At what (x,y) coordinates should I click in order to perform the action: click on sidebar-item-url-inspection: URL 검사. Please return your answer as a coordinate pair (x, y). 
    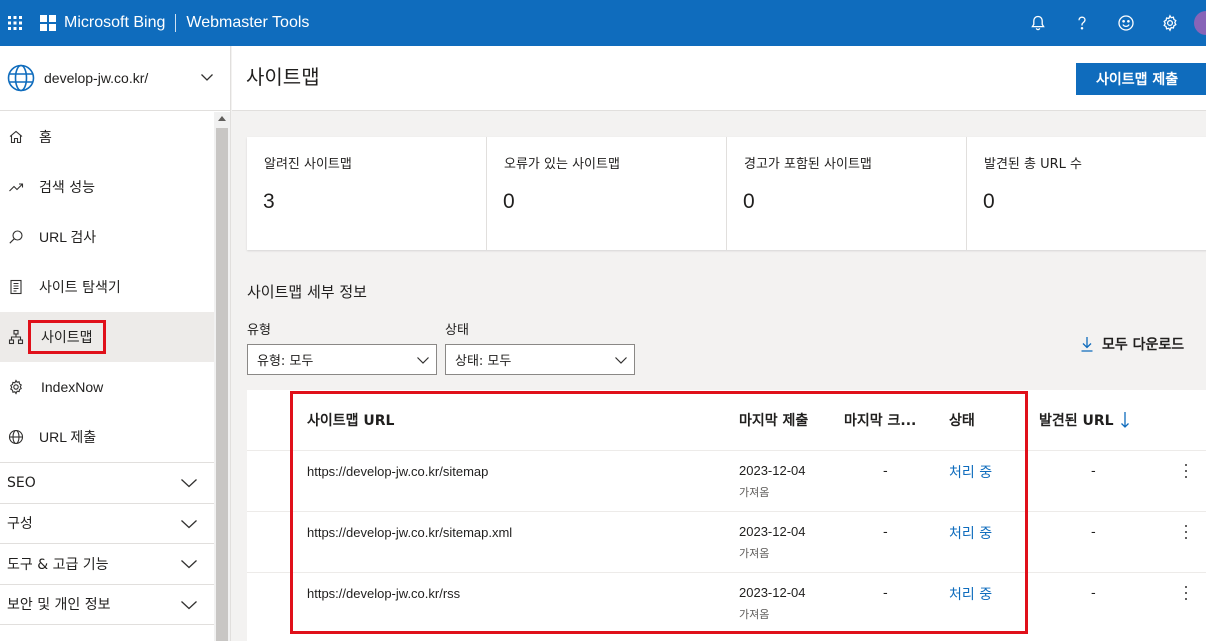
    Looking at the image, I should click on (107, 237).